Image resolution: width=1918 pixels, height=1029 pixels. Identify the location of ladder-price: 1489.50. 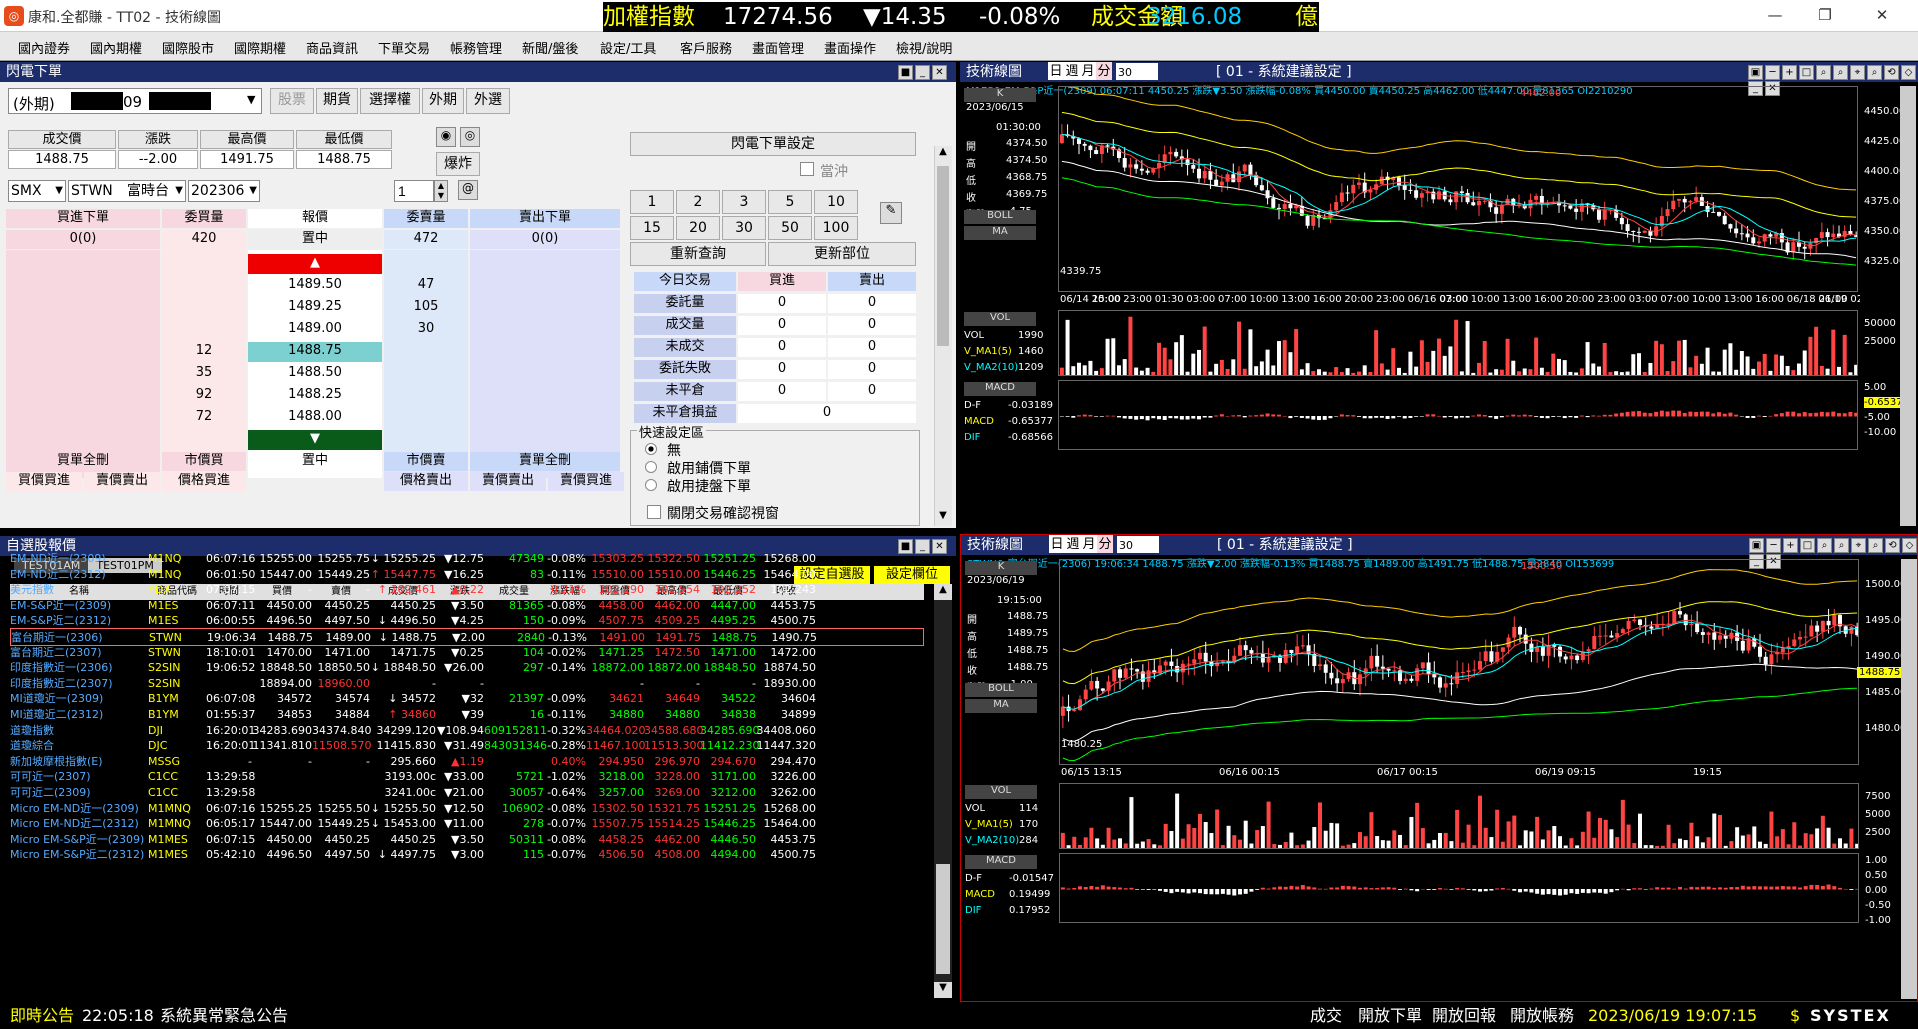
(315, 285).